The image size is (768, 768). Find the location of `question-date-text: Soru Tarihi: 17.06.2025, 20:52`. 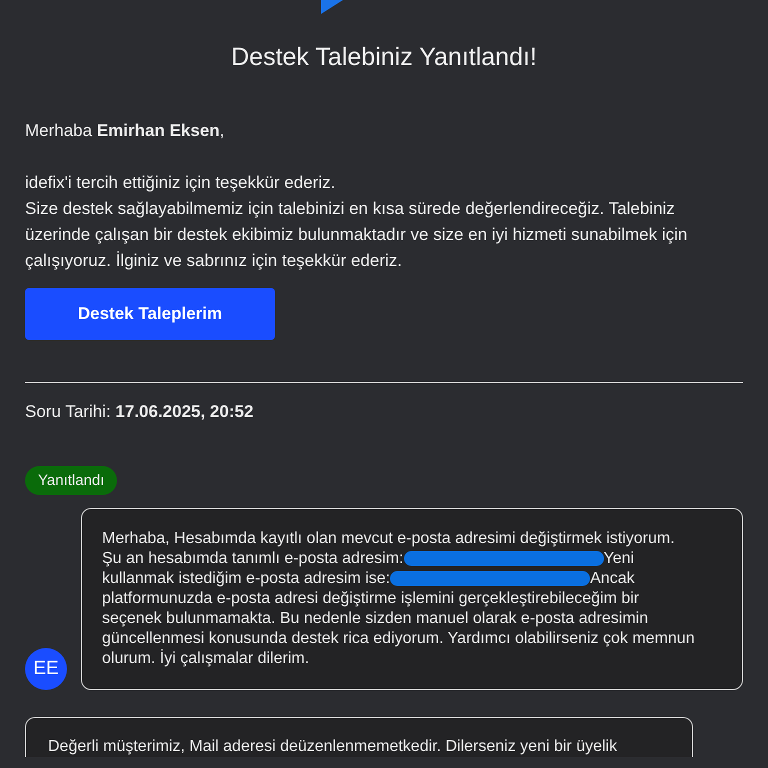

question-date-text: Soru Tarihi: 17.06.2025, 20:52 is located at coordinates (139, 412).